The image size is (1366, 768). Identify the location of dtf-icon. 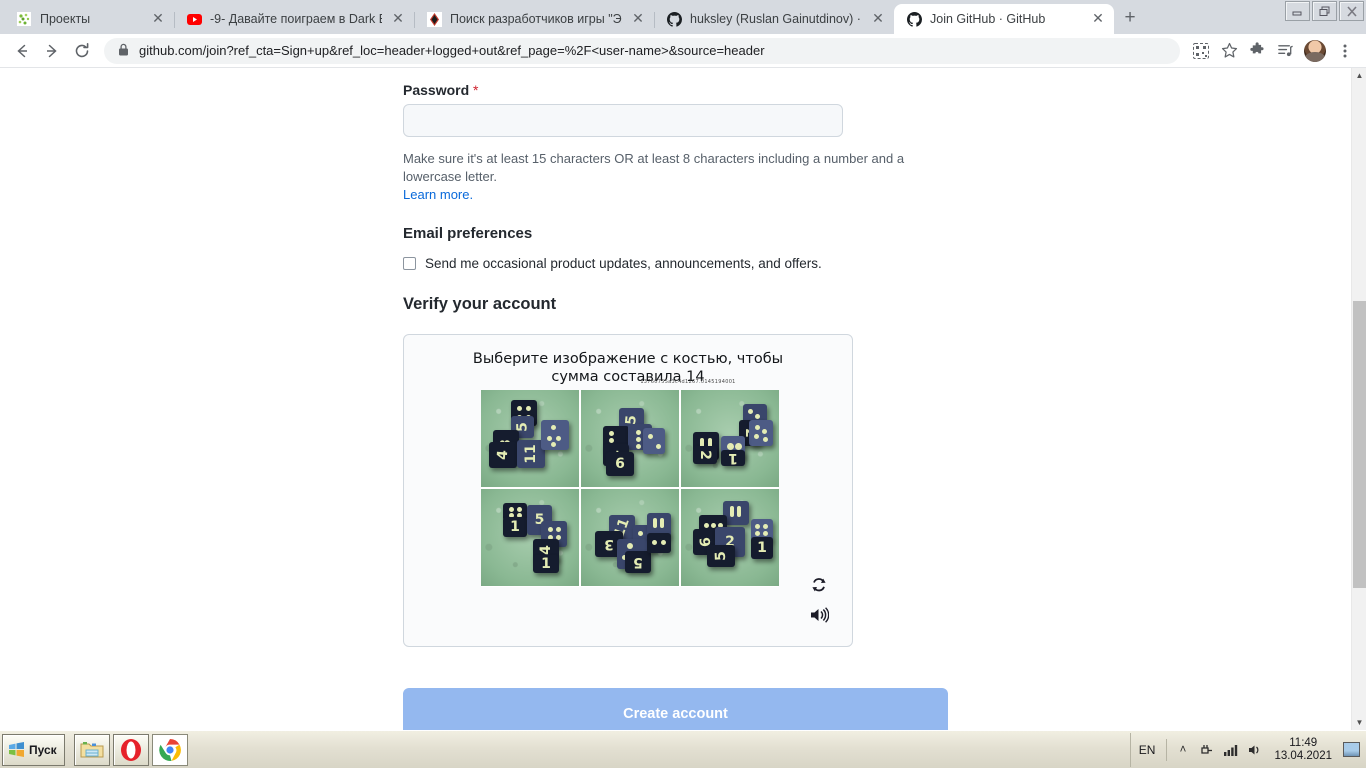
(434, 19).